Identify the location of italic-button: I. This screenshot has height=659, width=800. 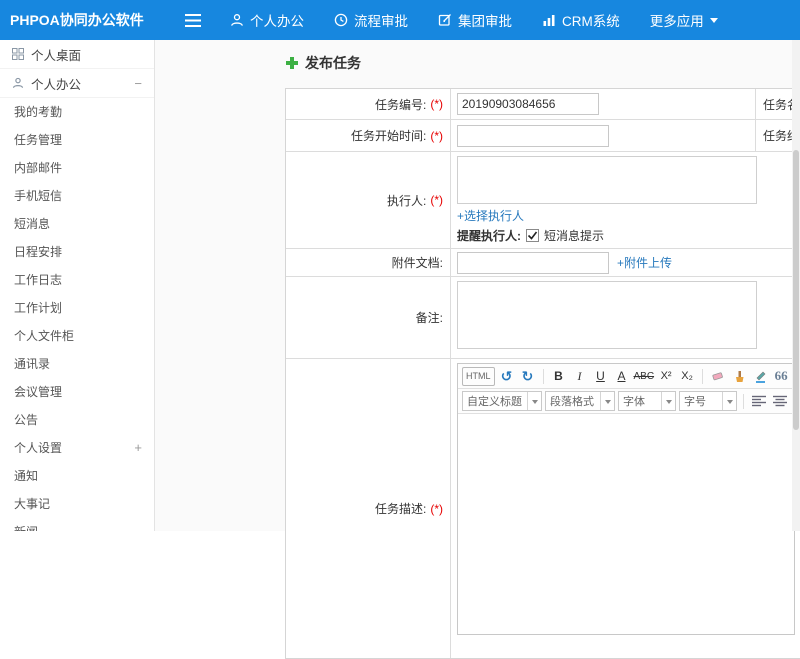
(580, 376).